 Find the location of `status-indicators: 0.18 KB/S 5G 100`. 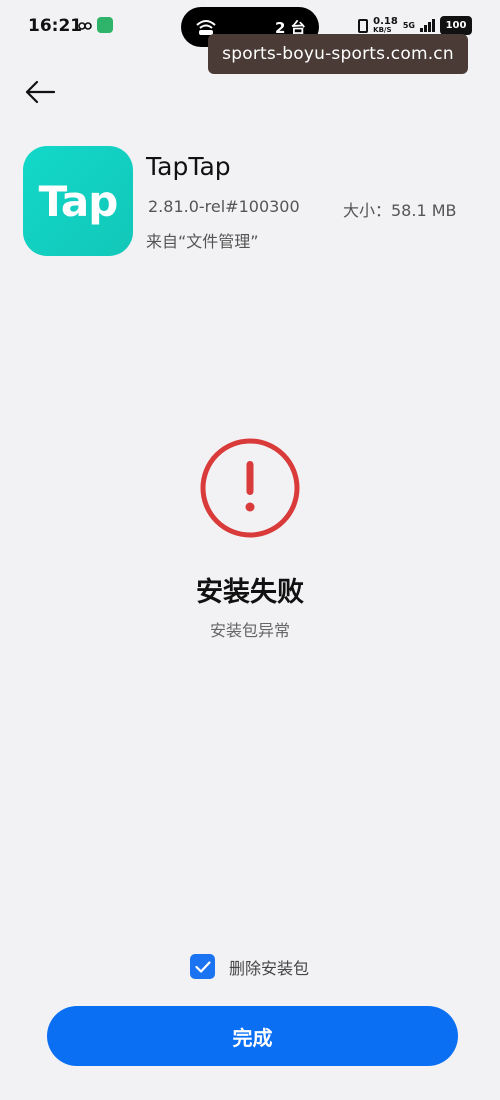

status-indicators: 0.18 KB/S 5G 100 is located at coordinates (415, 25).